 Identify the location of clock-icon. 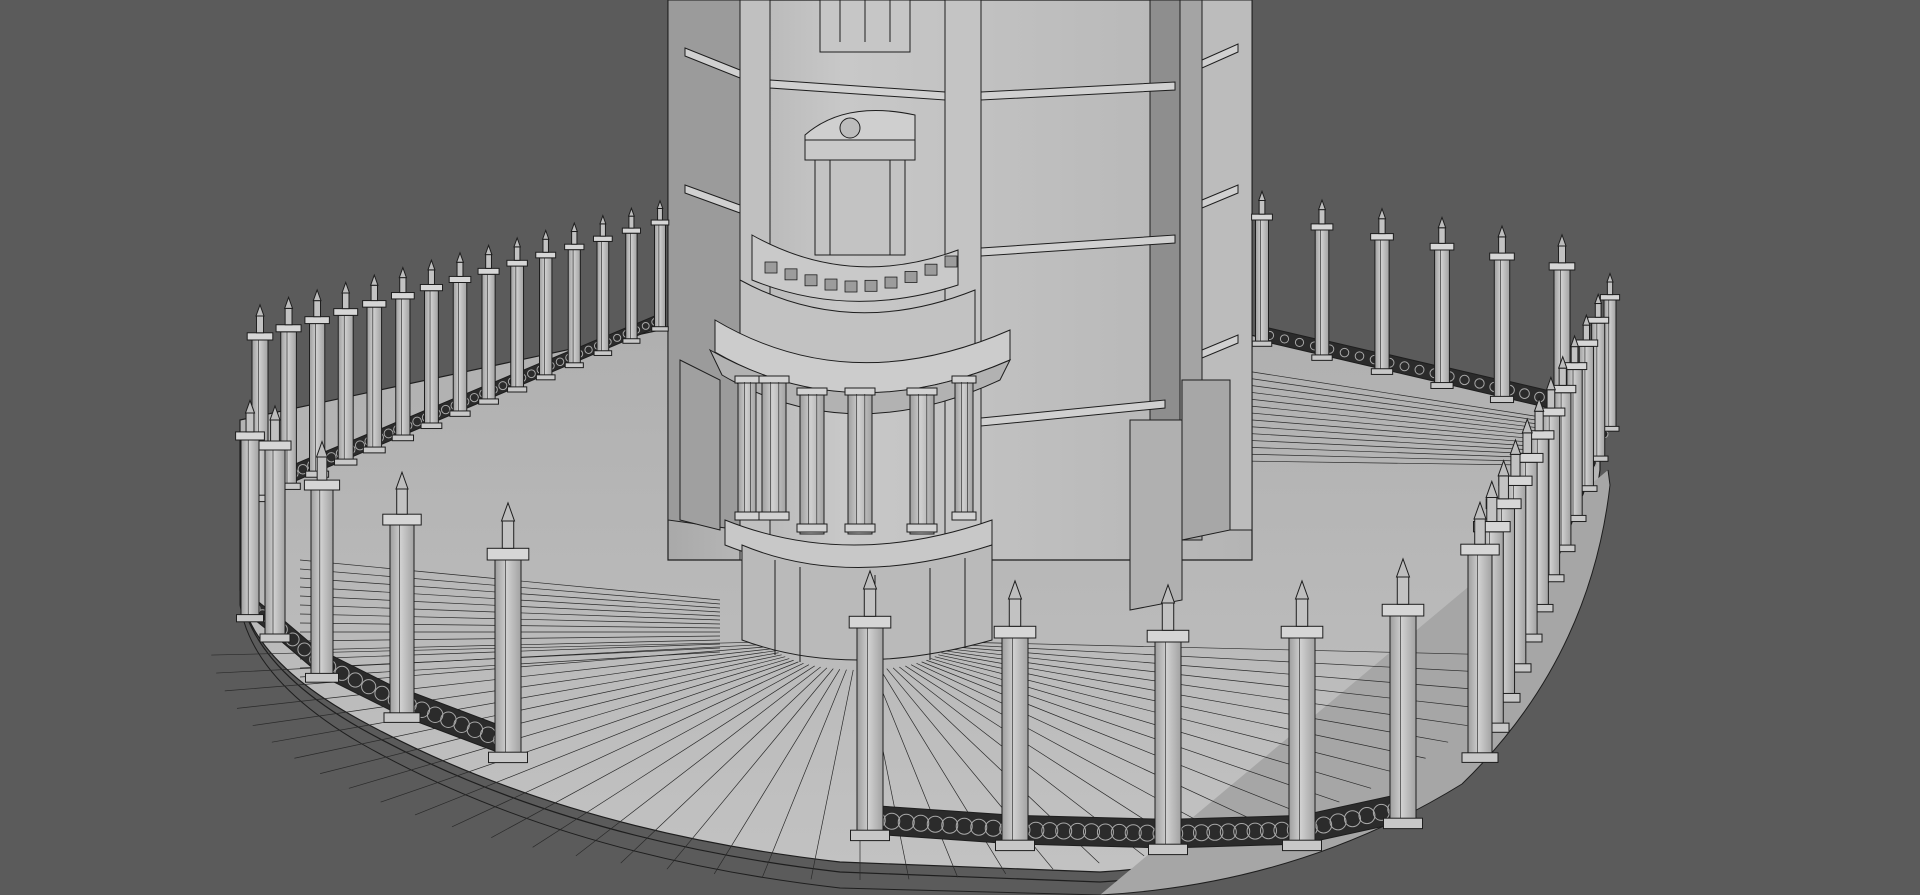
(850, 128).